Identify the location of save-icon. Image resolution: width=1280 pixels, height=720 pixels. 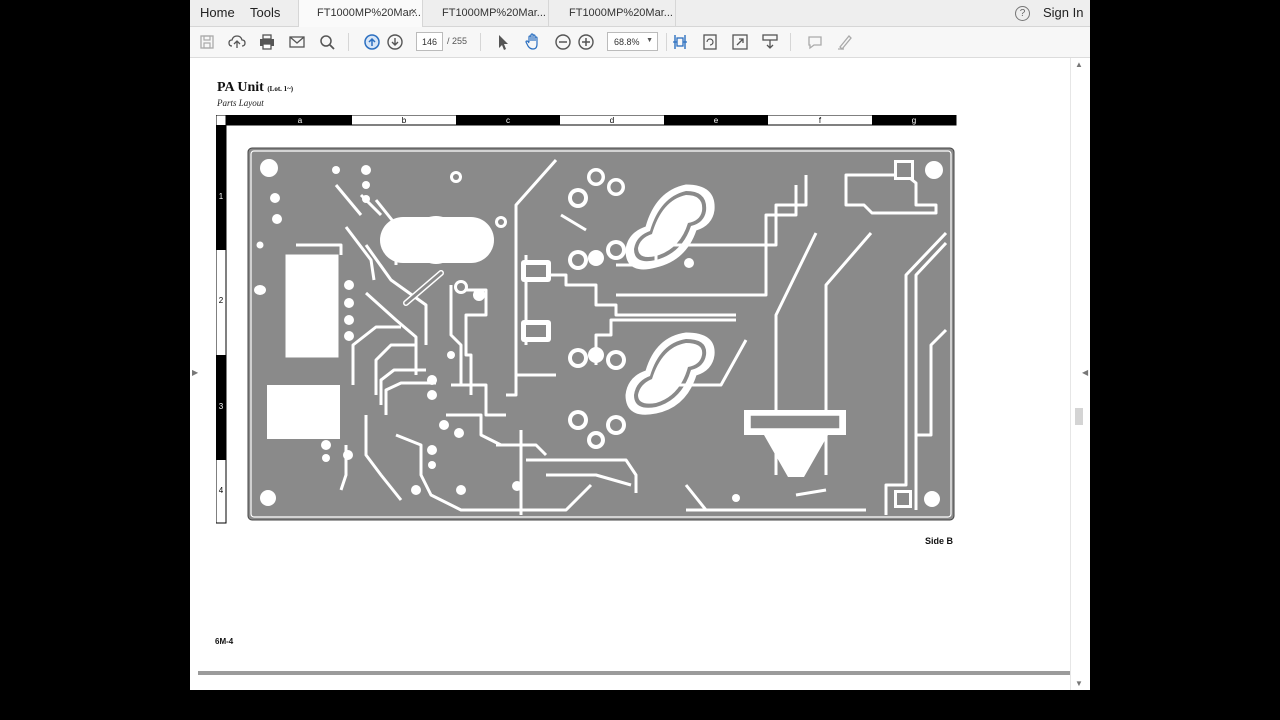
(207, 42).